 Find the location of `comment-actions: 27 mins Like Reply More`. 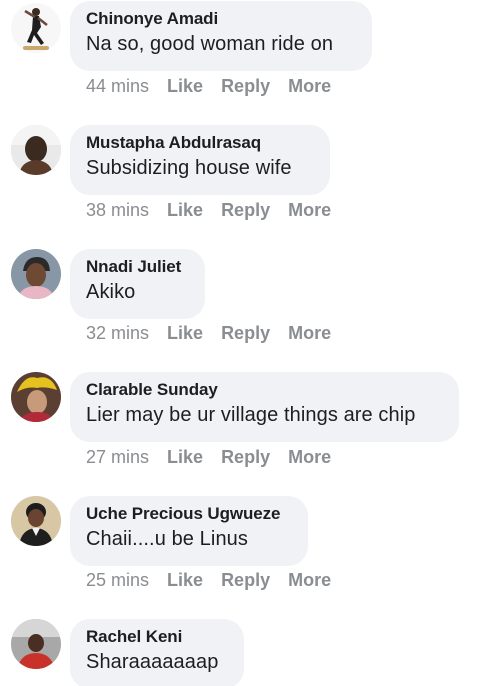

comment-actions: 27 mins Like Reply More is located at coordinates (208, 457).